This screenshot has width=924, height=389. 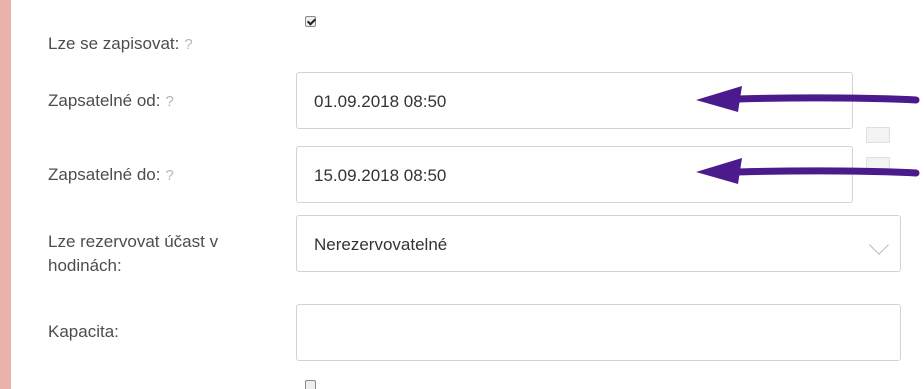 What do you see at coordinates (114, 43) in the screenshot?
I see `enrollable-label-text: Lze se zapisovat:` at bounding box center [114, 43].